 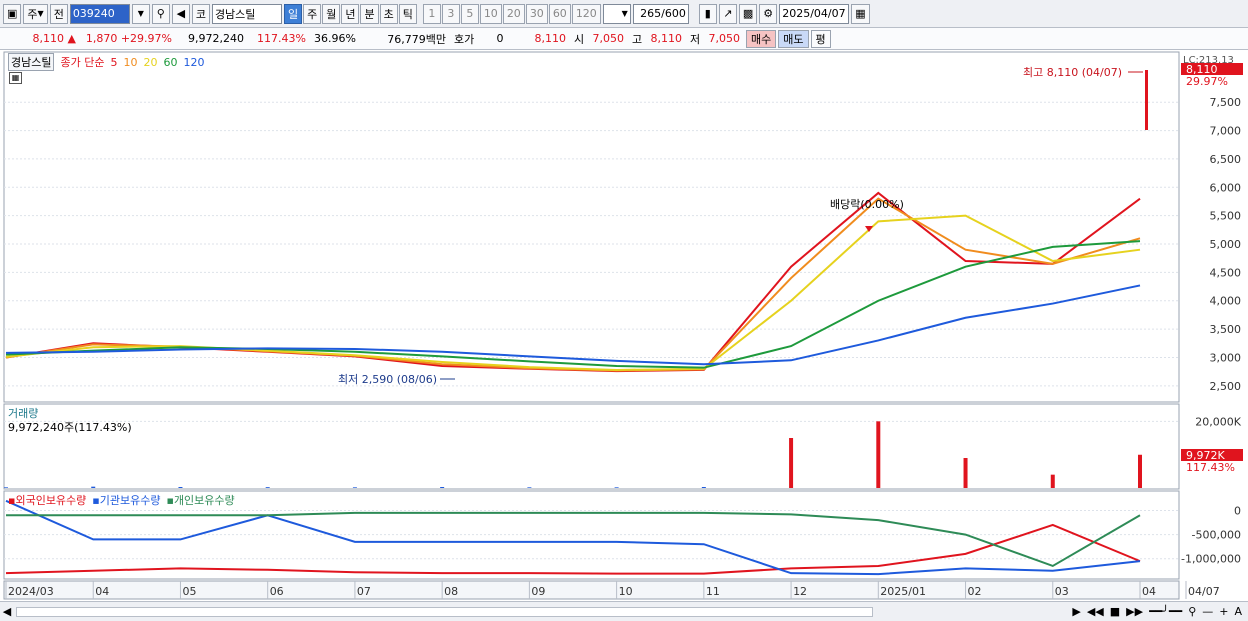 I want to click on interval-button-30: 30, so click(x=536, y=13).